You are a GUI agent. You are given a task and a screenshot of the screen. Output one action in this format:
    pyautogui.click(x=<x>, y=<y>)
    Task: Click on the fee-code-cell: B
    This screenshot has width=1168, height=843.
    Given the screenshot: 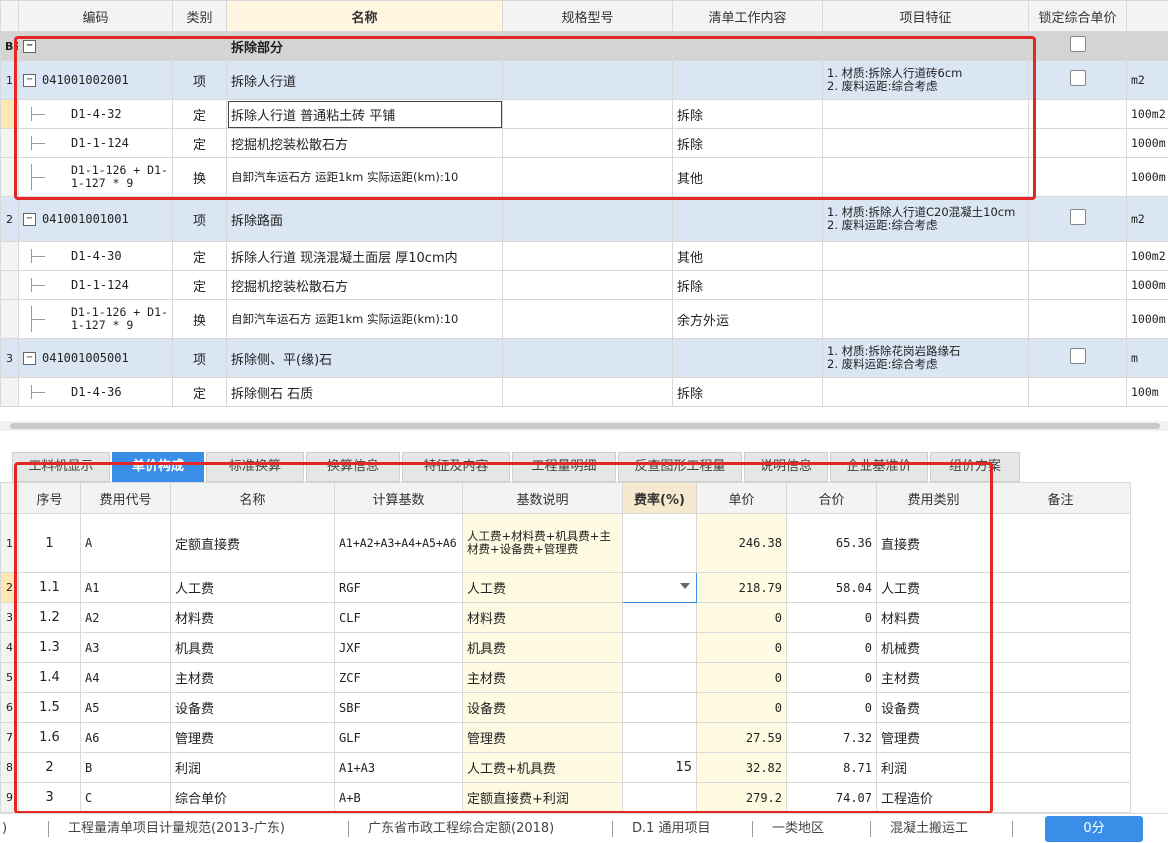 What is the action you would take?
    pyautogui.click(x=126, y=768)
    